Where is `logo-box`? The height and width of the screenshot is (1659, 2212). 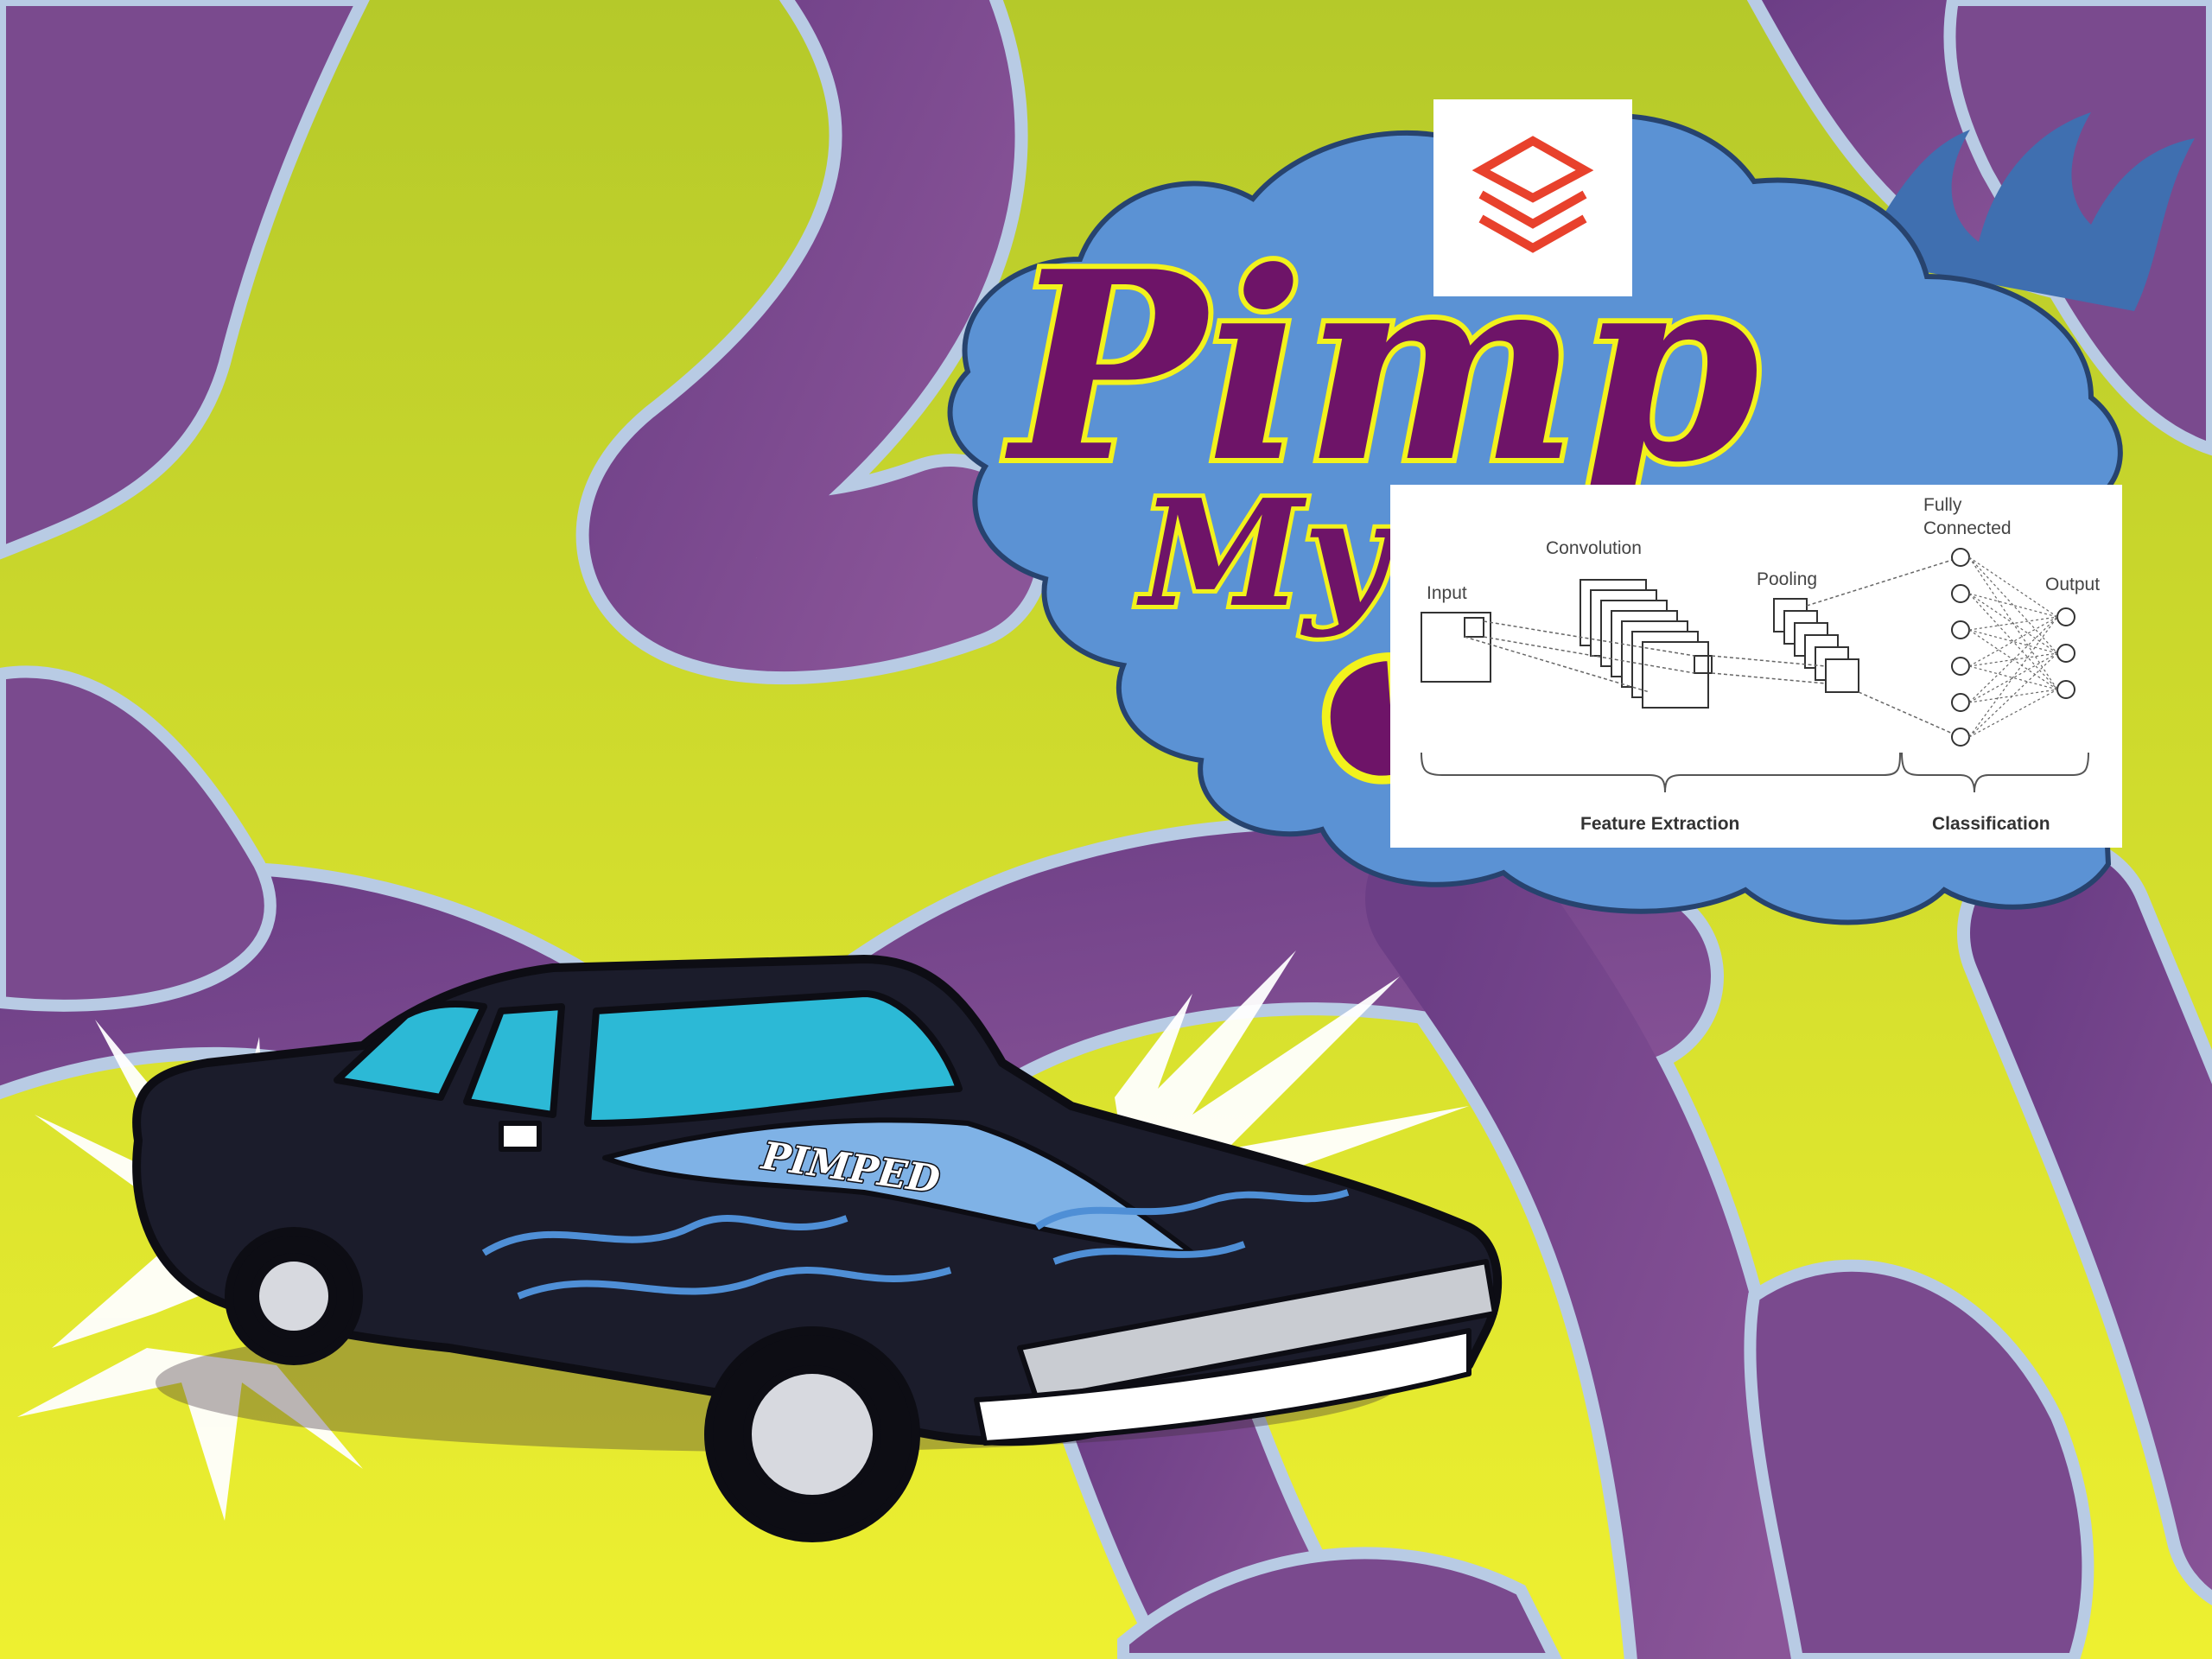
logo-box is located at coordinates (1532, 197).